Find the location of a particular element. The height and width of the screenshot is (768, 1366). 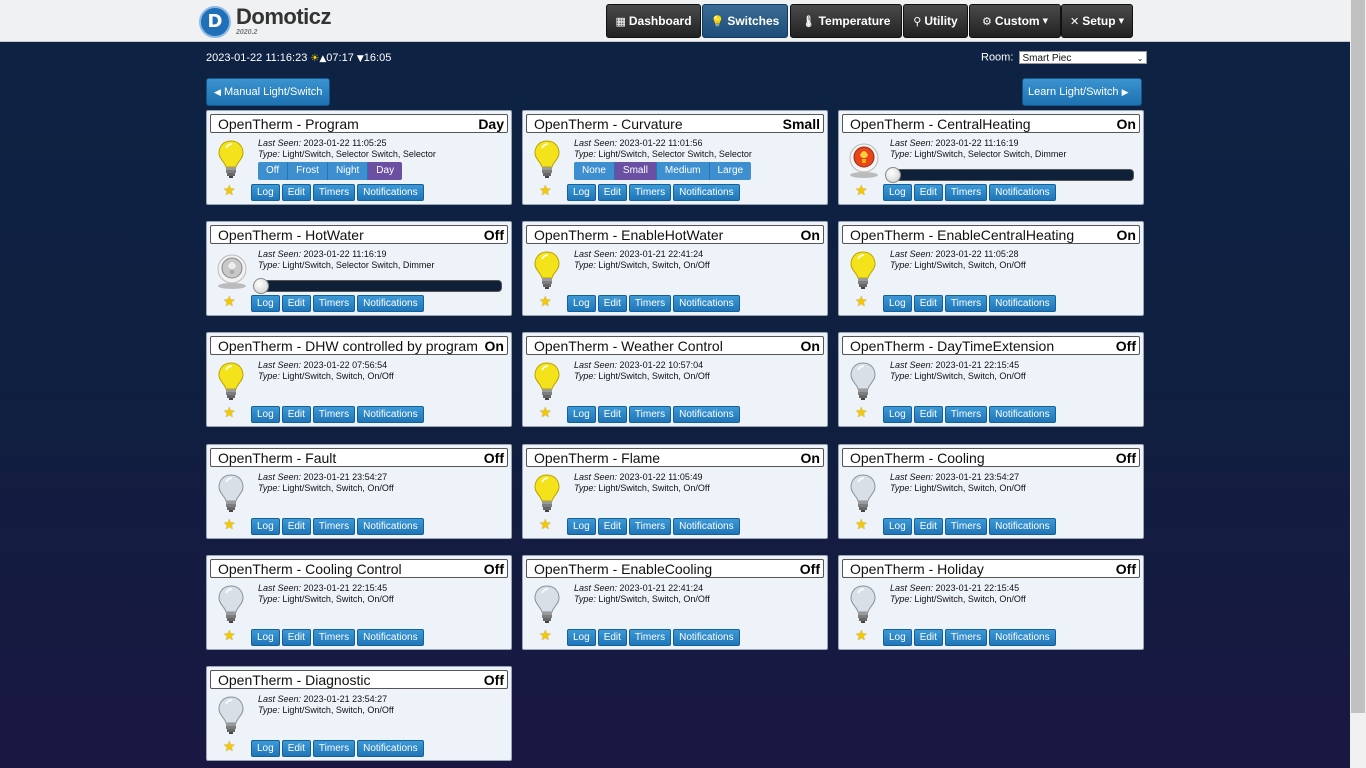

level-option-small: Small is located at coordinates (635, 171).